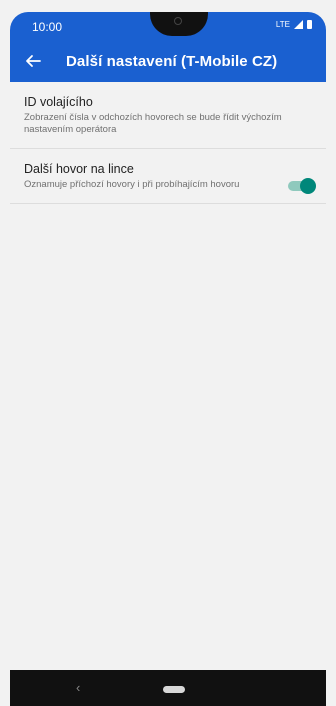 This screenshot has height=706, width=336. Describe the element at coordinates (47, 27) in the screenshot. I see `status-time: 10:00` at that location.